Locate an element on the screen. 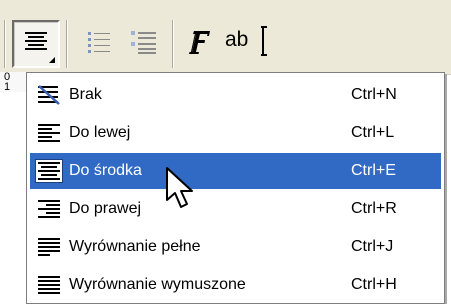 Image resolution: width=451 pixels, height=304 pixels. alignment-dropdown-button is located at coordinates (36, 44).